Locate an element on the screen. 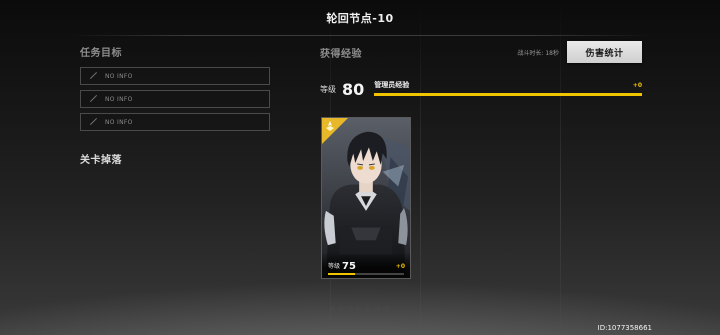  card-level-label: 等级 is located at coordinates (334, 266).